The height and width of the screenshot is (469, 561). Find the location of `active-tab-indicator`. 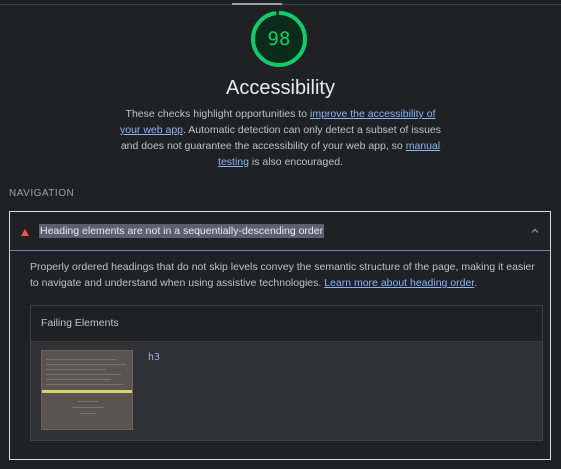

active-tab-indicator is located at coordinates (257, 4).